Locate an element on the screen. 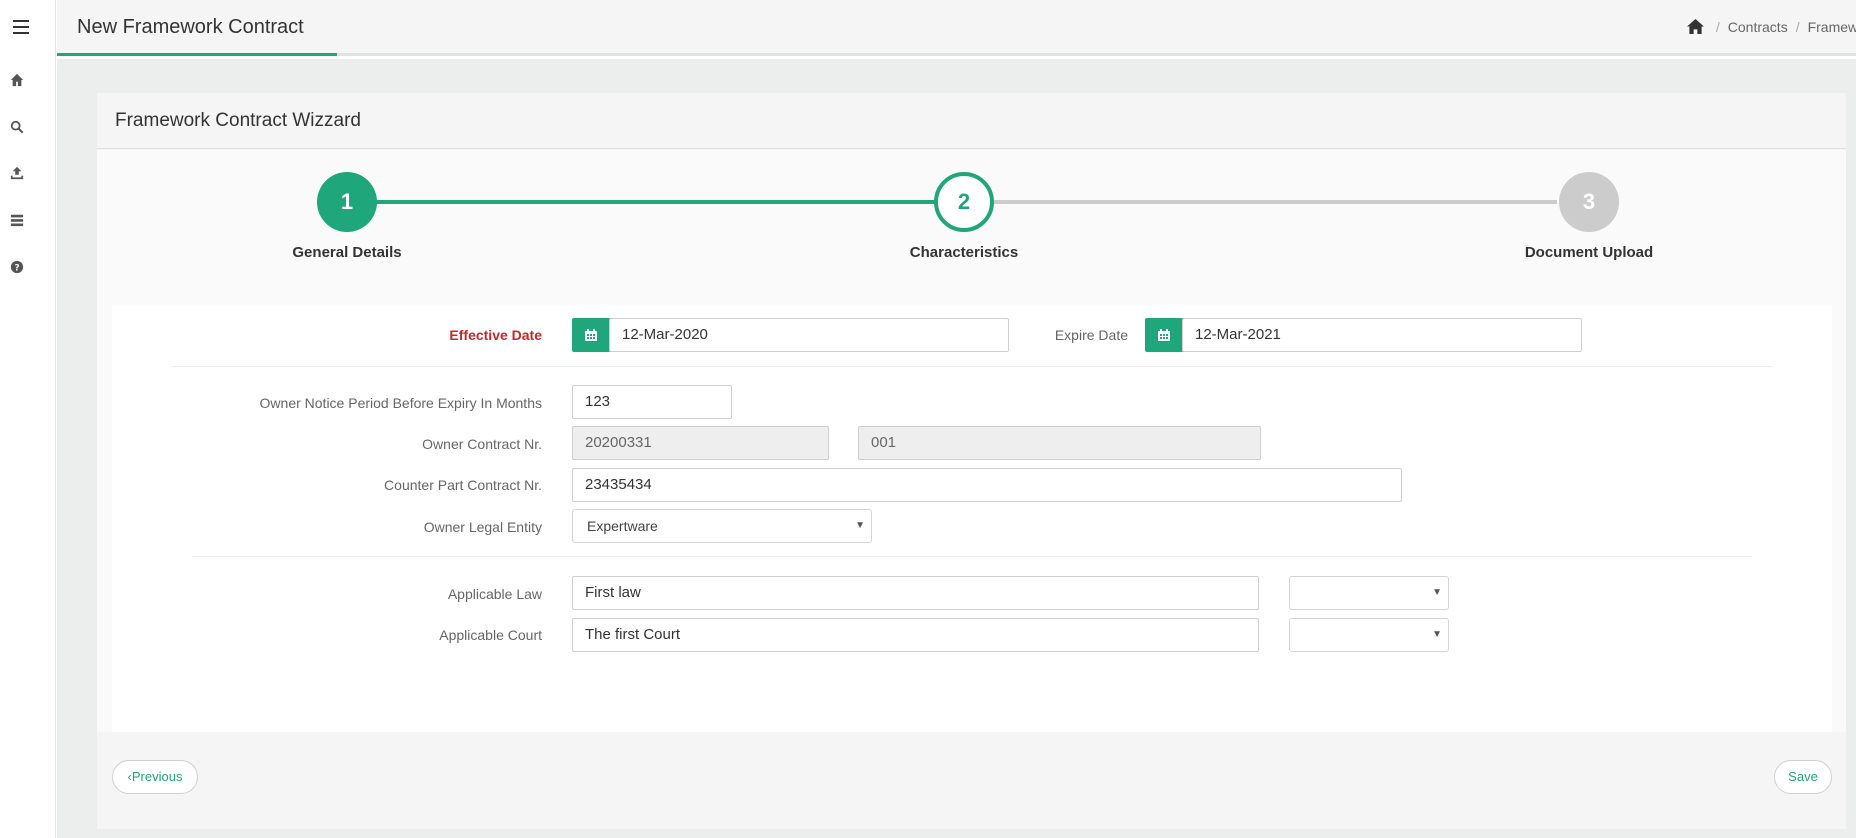 The width and height of the screenshot is (1856, 838). home-icon is located at coordinates (17, 80).